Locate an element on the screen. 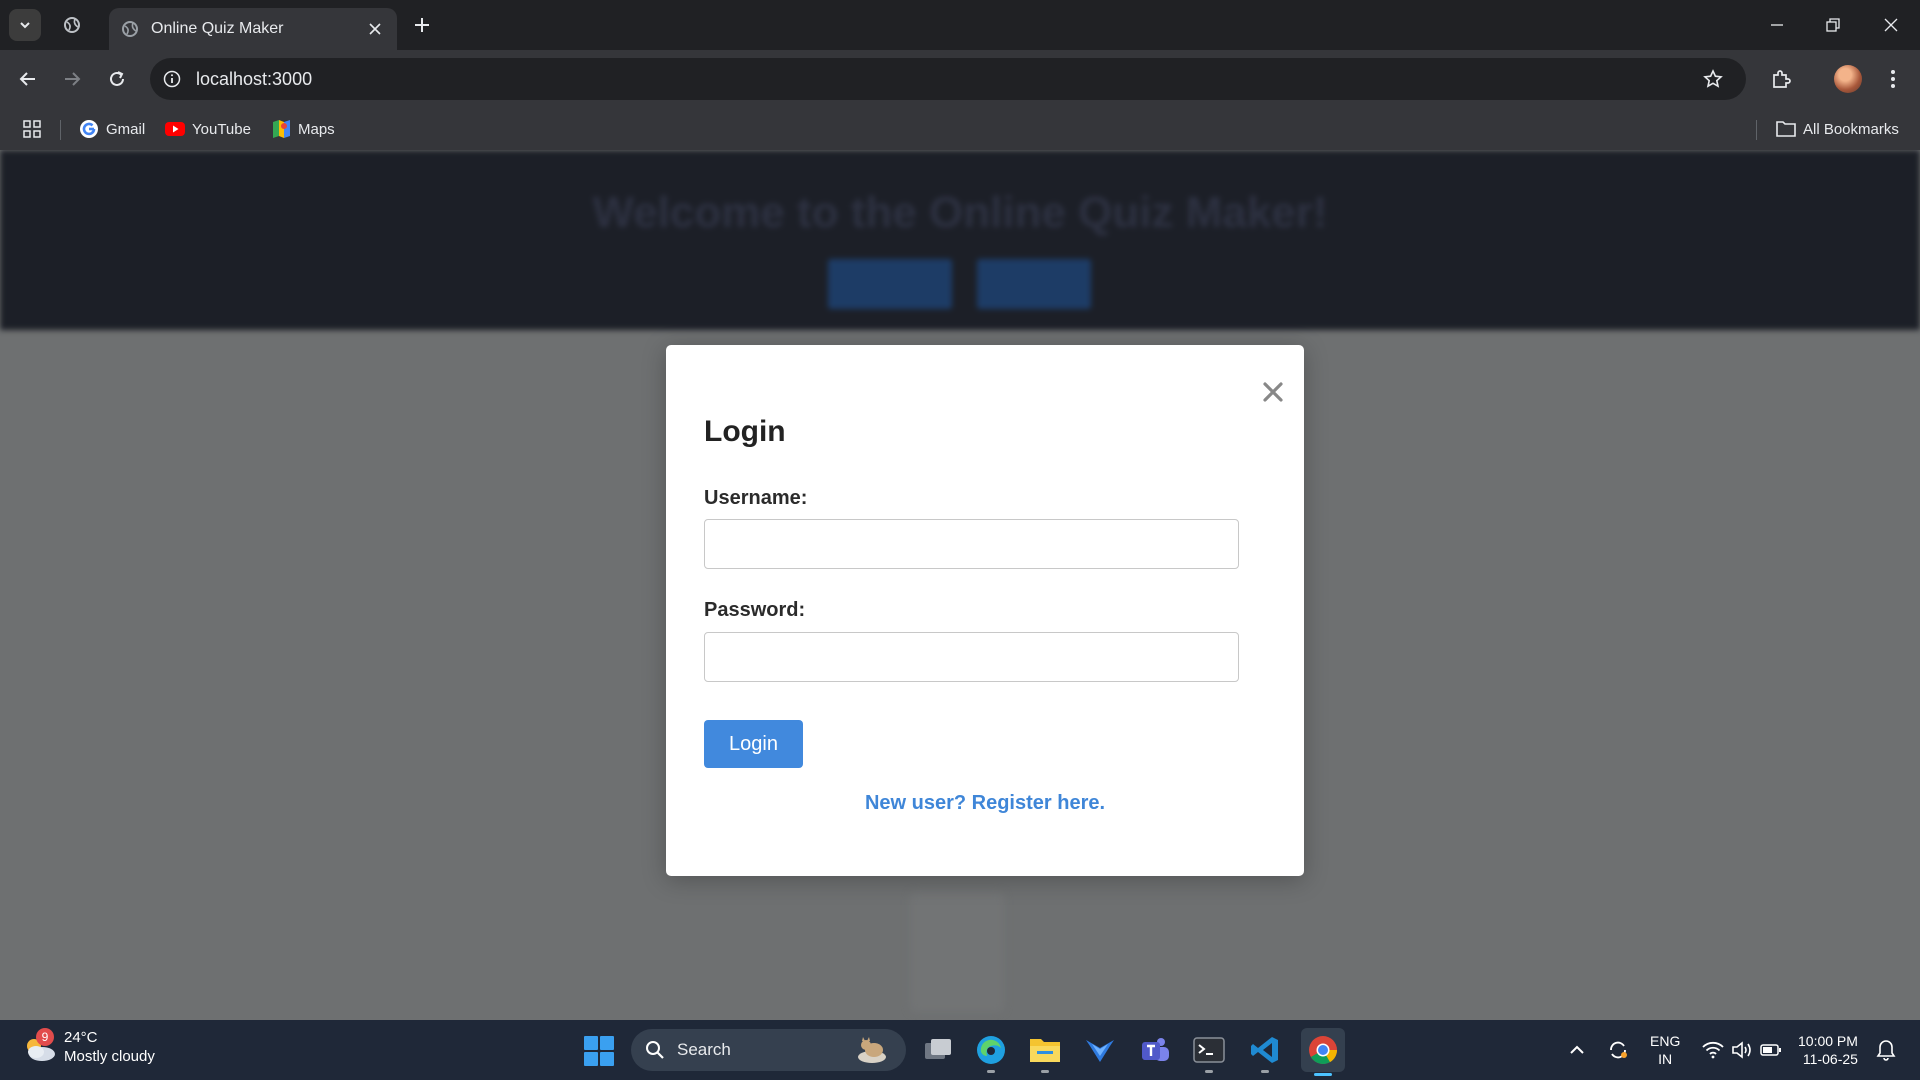 The width and height of the screenshot is (1920, 1080). chrome-icon is located at coordinates (1323, 1050).